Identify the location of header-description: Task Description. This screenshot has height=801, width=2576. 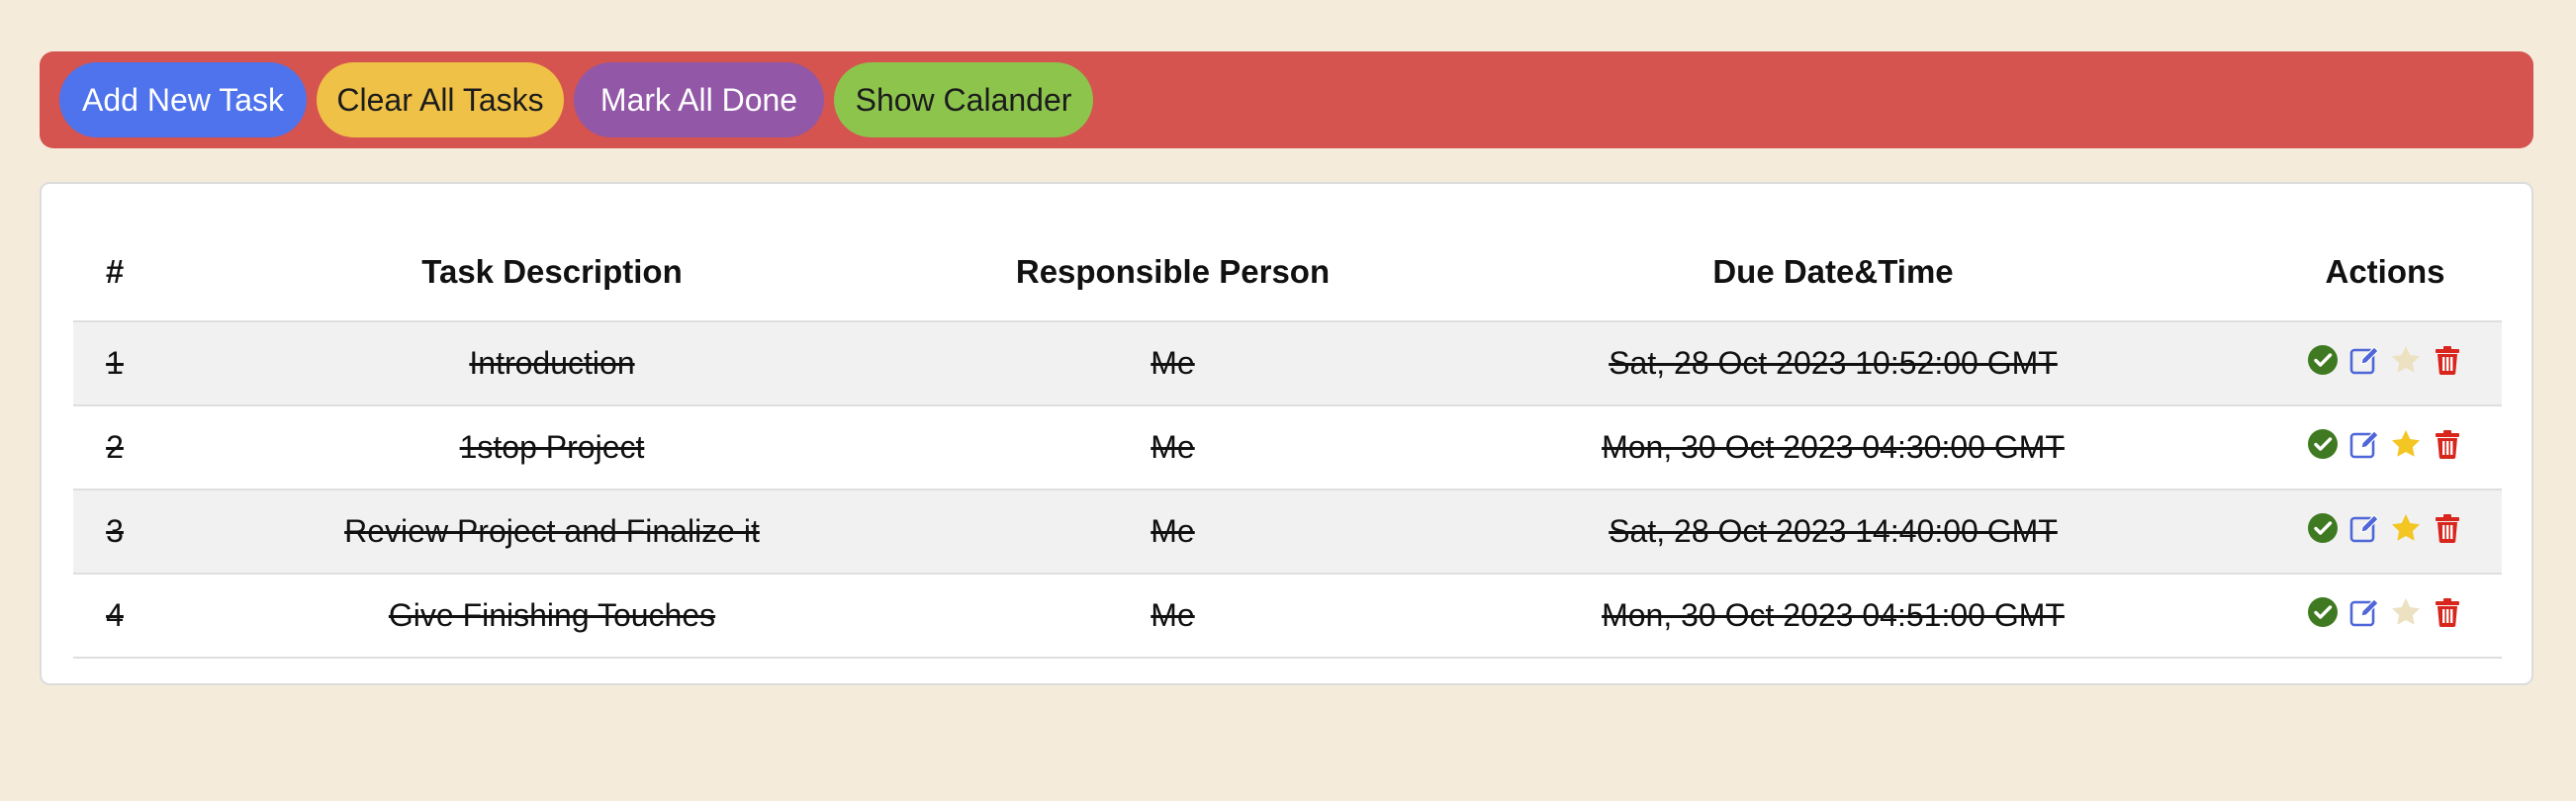
(552, 273).